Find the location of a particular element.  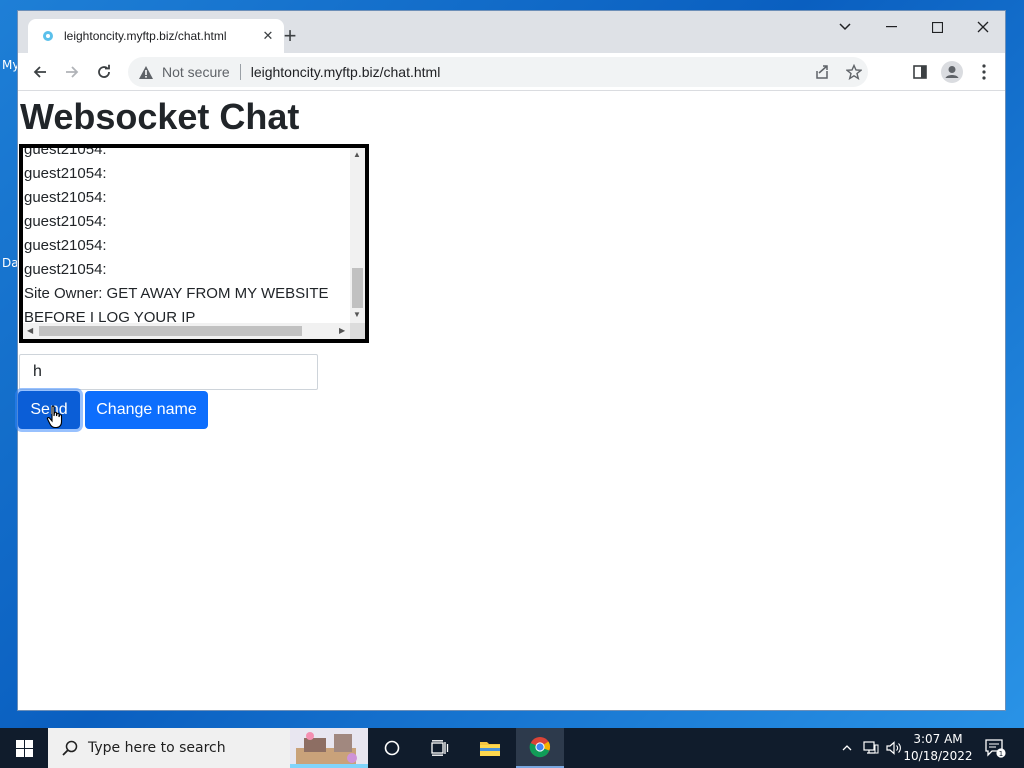

taskbar-search: Type here to search is located at coordinates (208, 748).